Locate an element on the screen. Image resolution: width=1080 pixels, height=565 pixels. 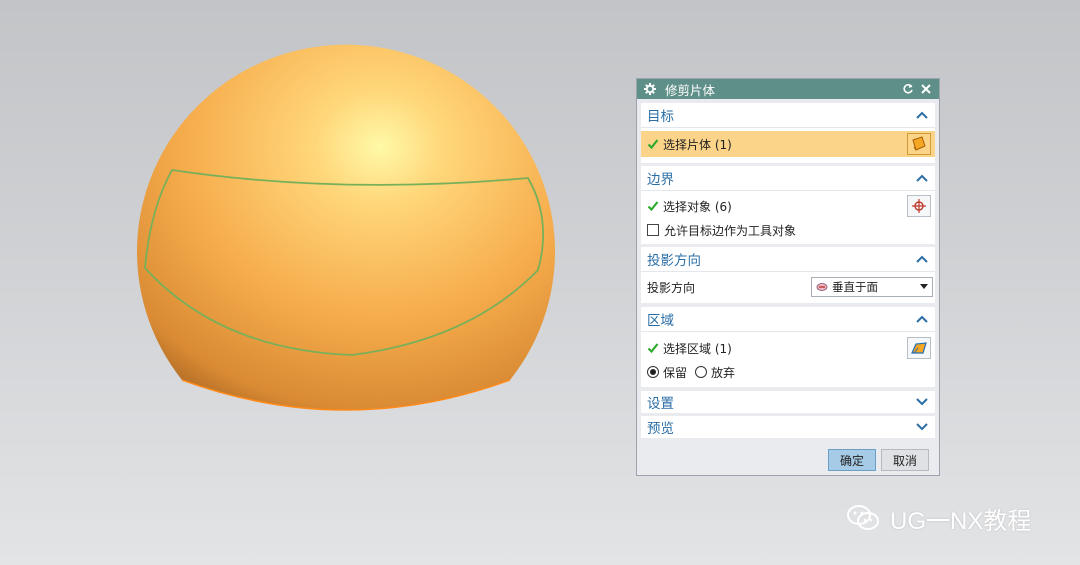
region-header-label: 区域 is located at coordinates (660, 321).